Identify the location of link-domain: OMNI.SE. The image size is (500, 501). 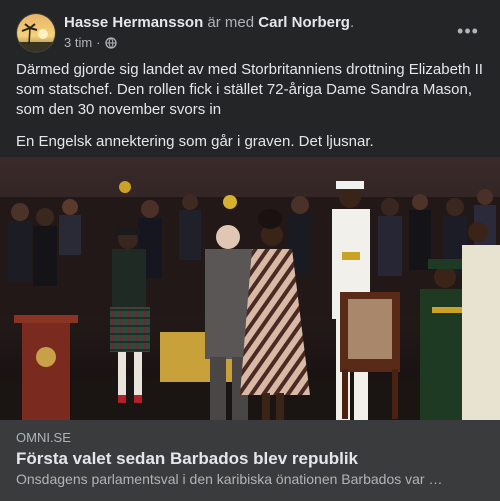
(43, 437).